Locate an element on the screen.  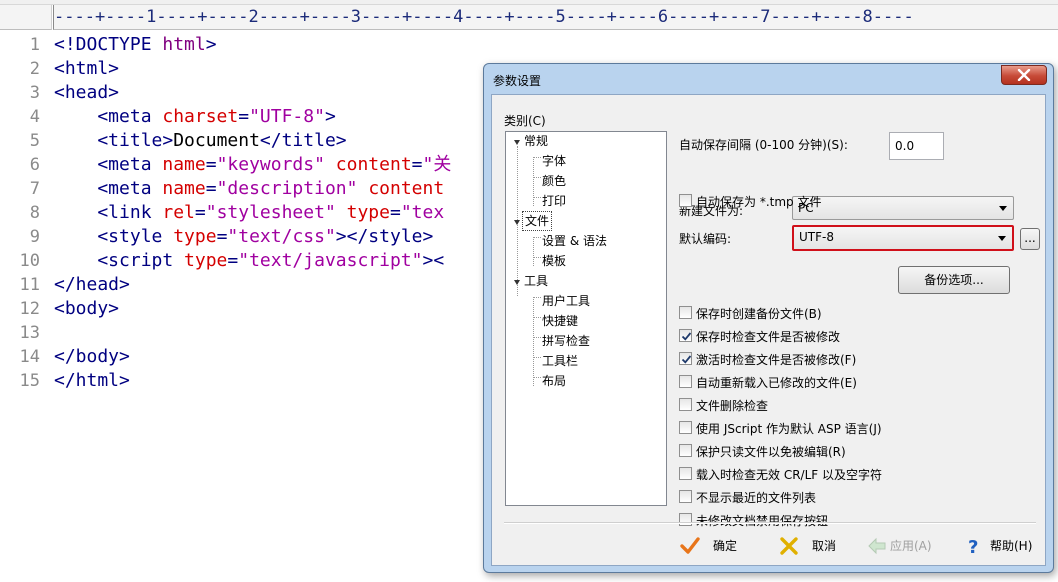
checkbox-label: 保护只读文件以免被编辑(R) is located at coordinates (771, 452).